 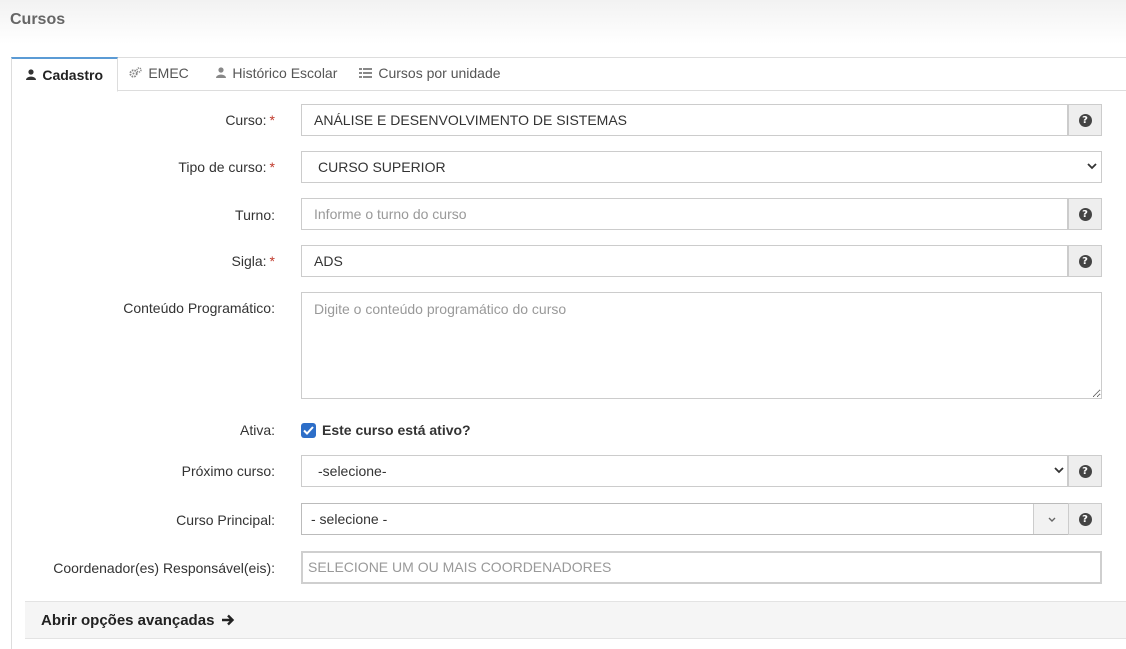 I want to click on tab-cursos-por-unidade: Cursos por unidade, so click(x=430, y=74).